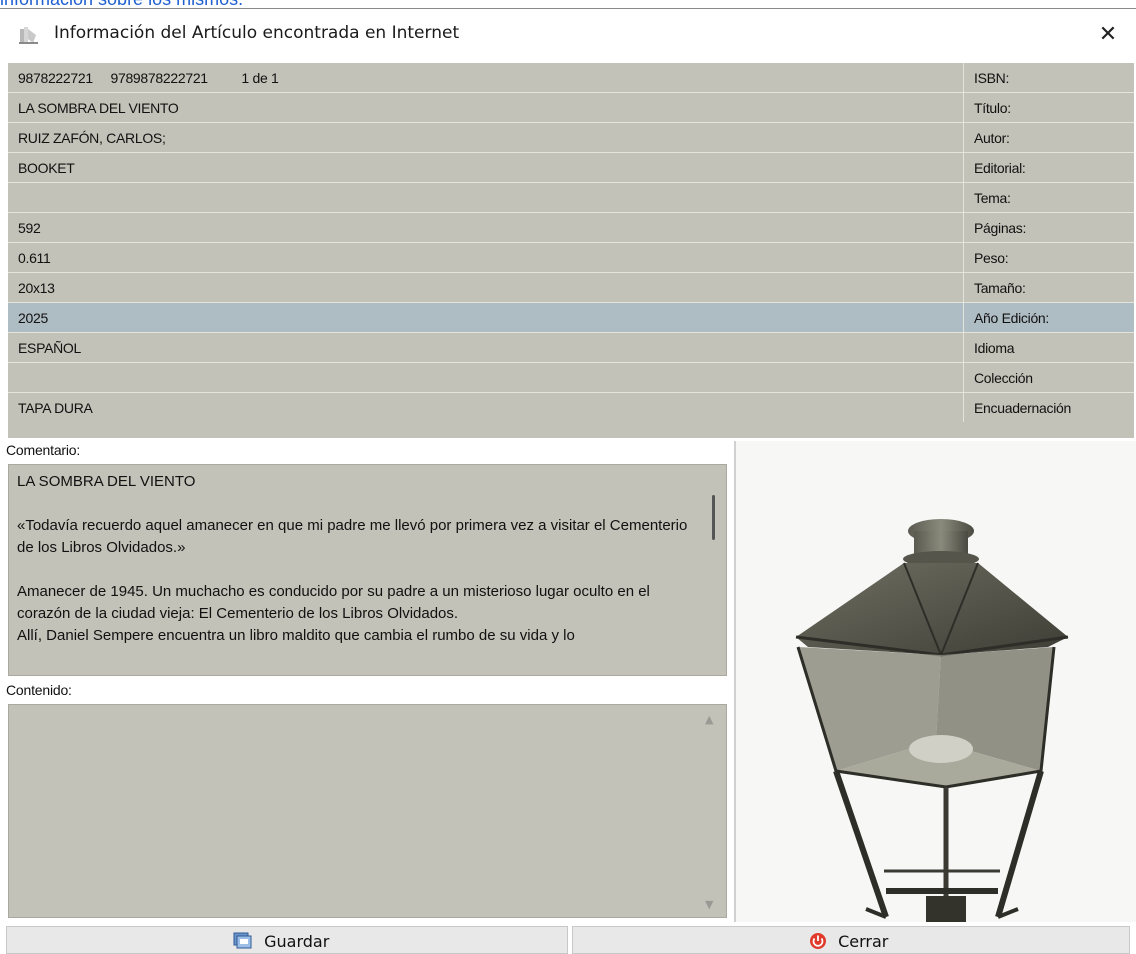 Image resolution: width=1136 pixels, height=954 pixels. I want to click on field-label-cell: Encuadernación, so click(1049, 407).